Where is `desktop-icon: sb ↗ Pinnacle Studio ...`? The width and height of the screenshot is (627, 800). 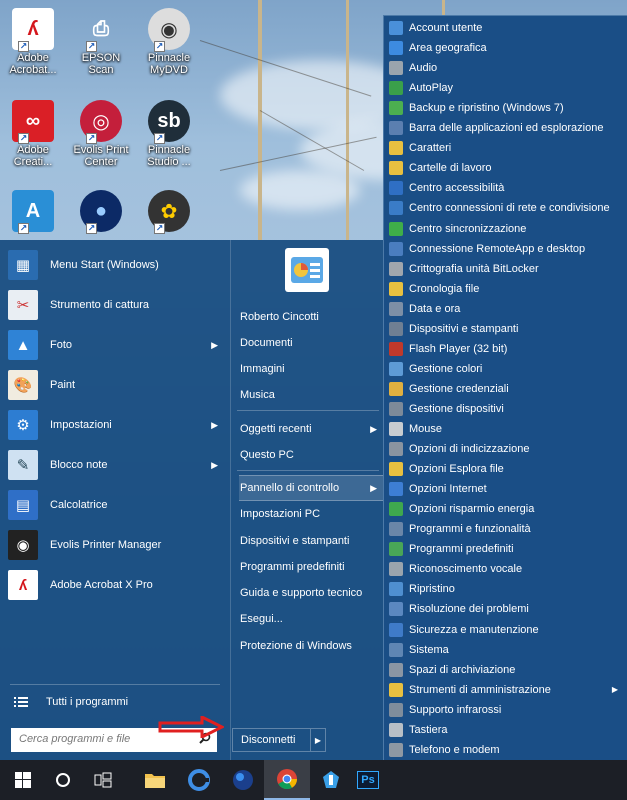 desktop-icon: sb ↗ Pinnacle Studio ... is located at coordinates (169, 134).